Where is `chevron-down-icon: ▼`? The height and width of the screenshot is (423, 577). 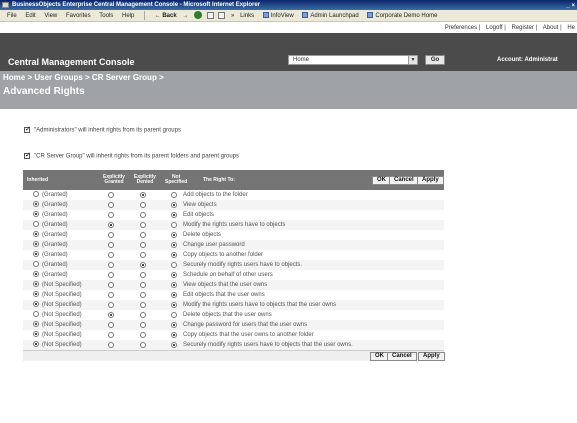
chevron-down-icon: ▼ is located at coordinates (412, 60).